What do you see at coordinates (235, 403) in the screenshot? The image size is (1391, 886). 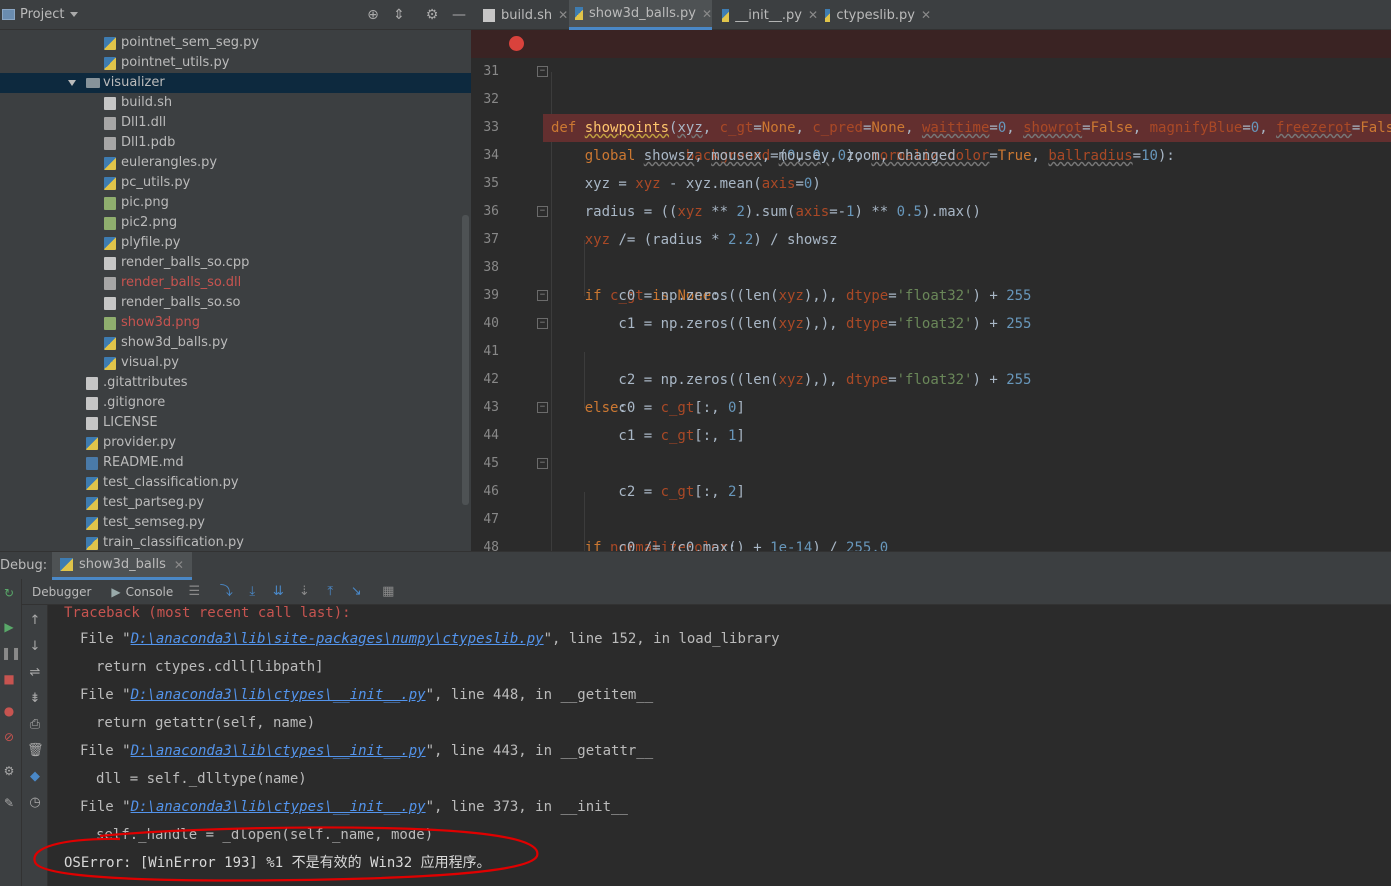 I see `tree-file: .gitignore` at bounding box center [235, 403].